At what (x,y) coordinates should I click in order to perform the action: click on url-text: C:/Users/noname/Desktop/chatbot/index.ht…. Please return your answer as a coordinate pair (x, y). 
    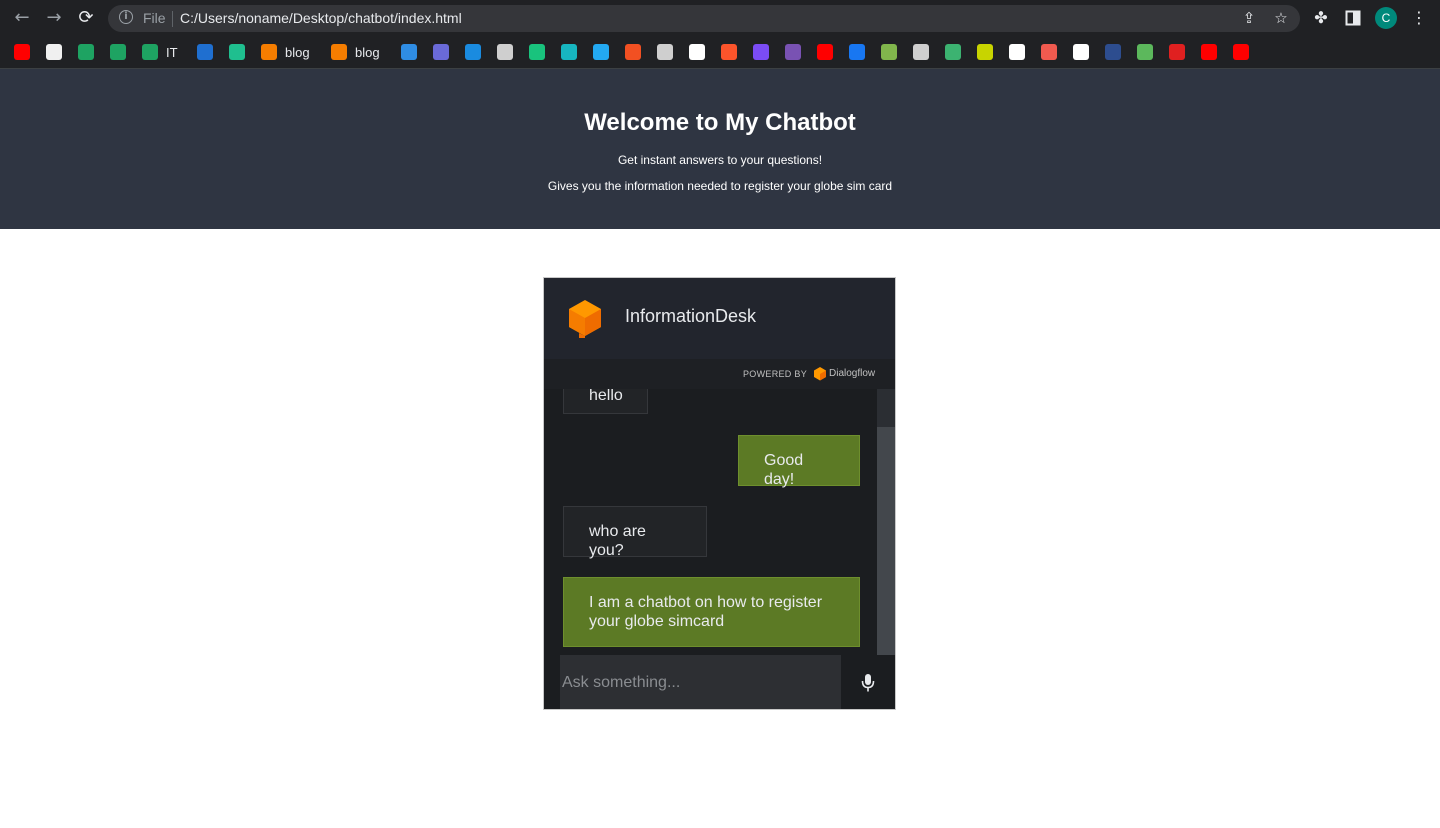
    Looking at the image, I should click on (321, 18).